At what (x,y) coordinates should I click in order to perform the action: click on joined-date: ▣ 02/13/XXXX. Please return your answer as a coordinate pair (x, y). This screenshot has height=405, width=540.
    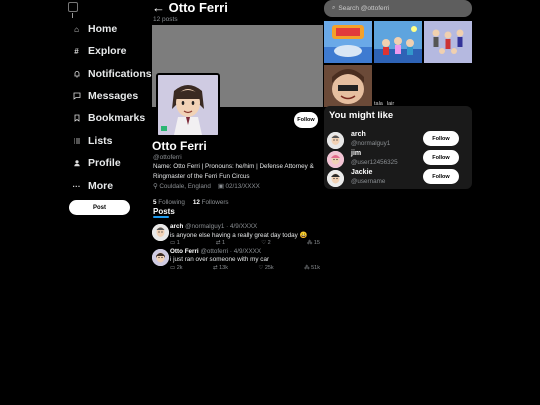
    Looking at the image, I should click on (239, 186).